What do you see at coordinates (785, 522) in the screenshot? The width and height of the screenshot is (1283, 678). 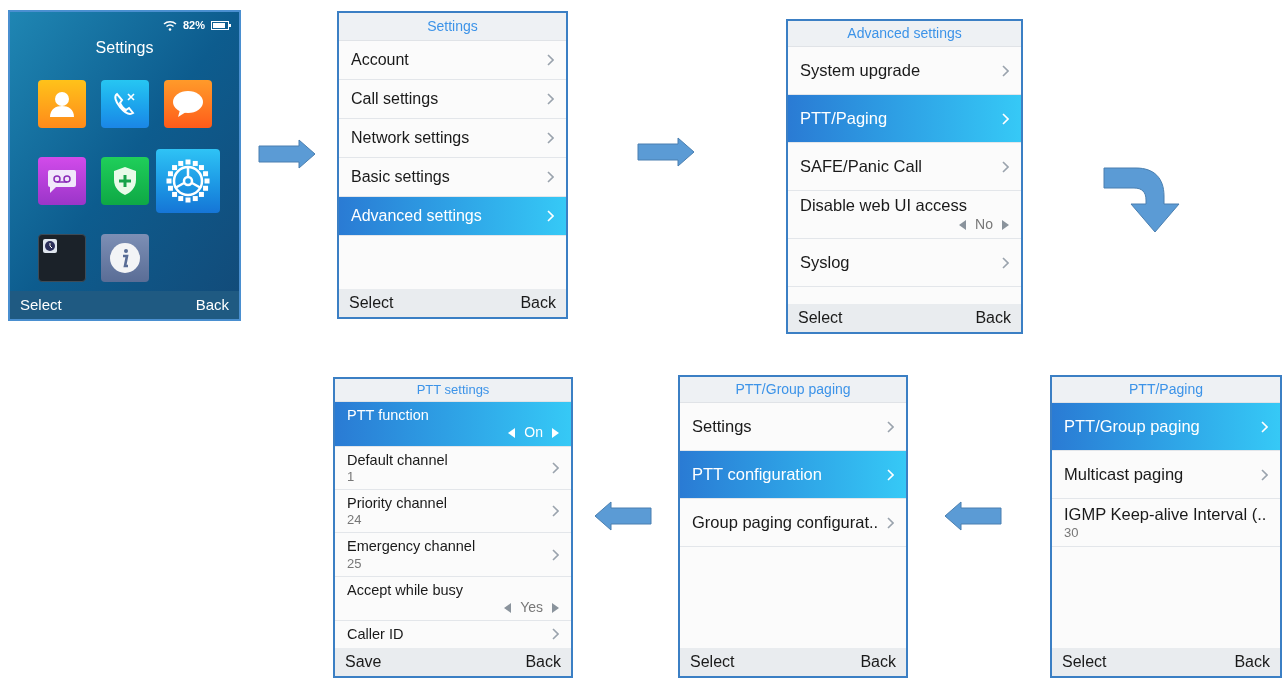 I see `menu-item-label: Group paging configurat..` at bounding box center [785, 522].